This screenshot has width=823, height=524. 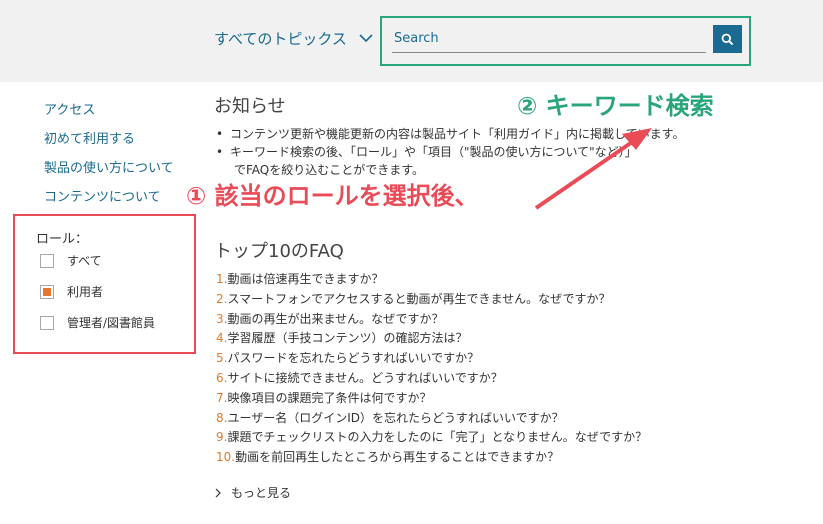 I want to click on faq-link: パスワードを忘れたらどうすればいいですか？, so click(x=353, y=359).